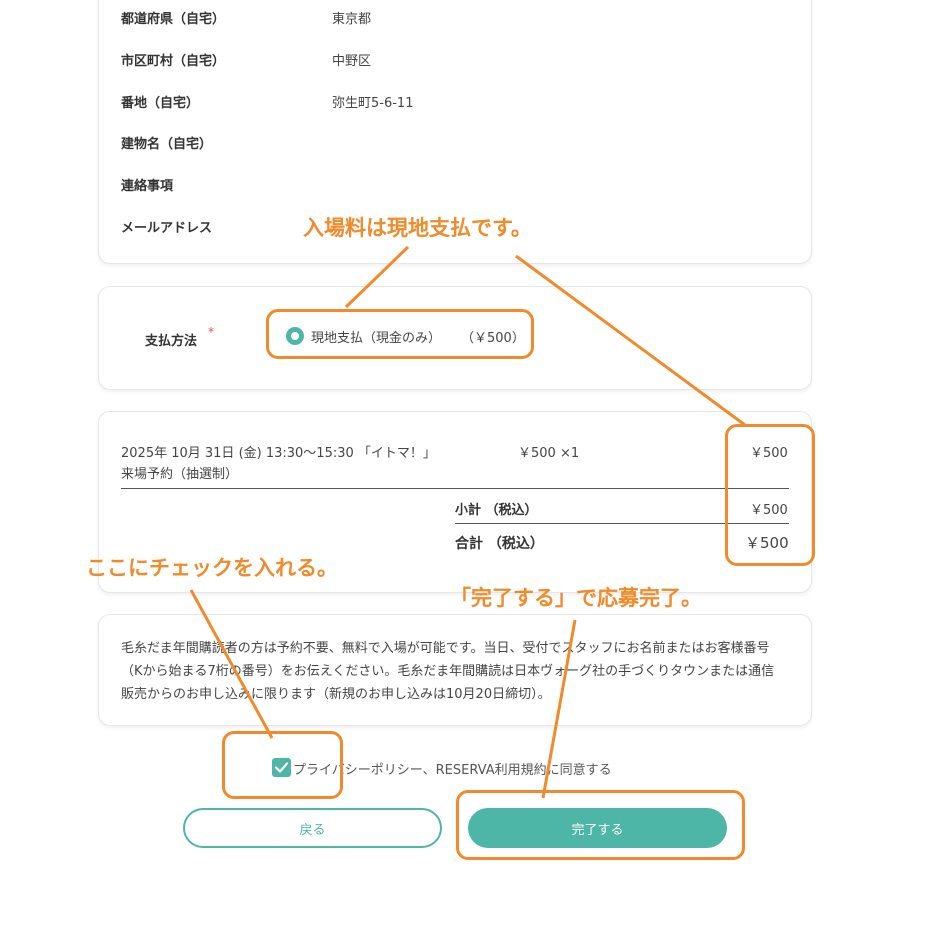 The image size is (938, 926). Describe the element at coordinates (160, 103) in the screenshot. I see `street-label: 番地（自宅）` at that location.